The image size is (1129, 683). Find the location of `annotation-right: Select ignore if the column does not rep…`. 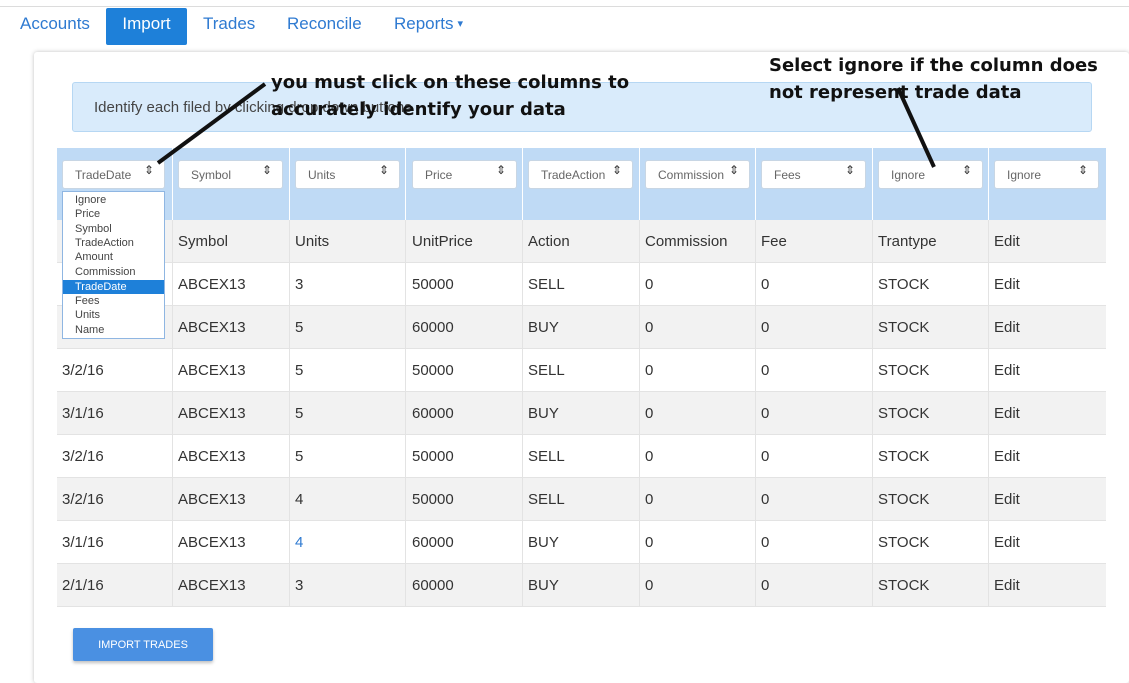

annotation-right: Select ignore if the column does not rep… is located at coordinates (933, 79).